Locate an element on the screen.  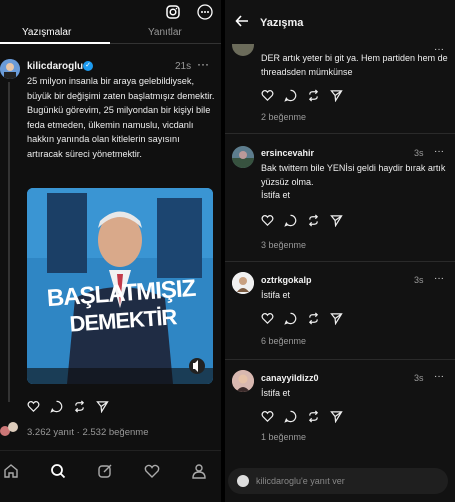
reply-avatars is located at coordinates (10, 429).